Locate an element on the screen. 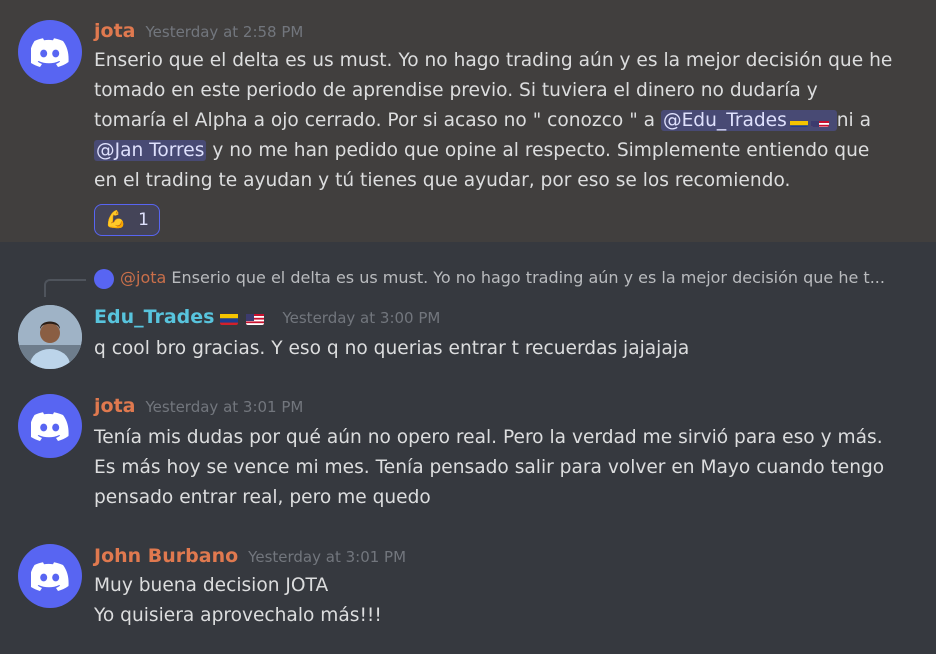 This screenshot has height=654, width=936. mention-jan-torres: @Jan Torres is located at coordinates (150, 150).